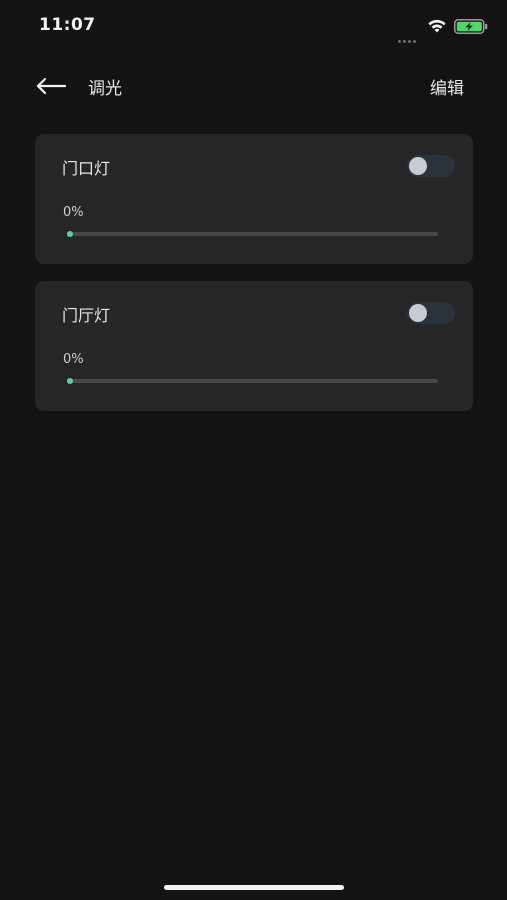 The image size is (507, 900). I want to click on back-button, so click(52, 86).